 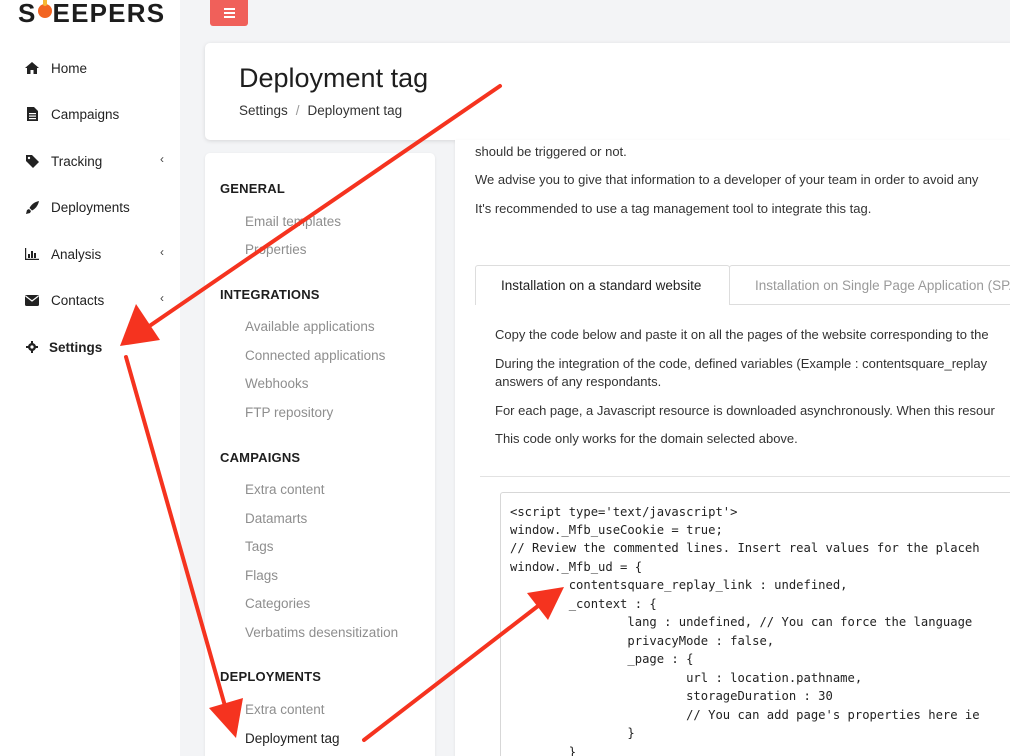 I want to click on code-line: contentsquare_replay_link : undefined,, so click(x=679, y=585).